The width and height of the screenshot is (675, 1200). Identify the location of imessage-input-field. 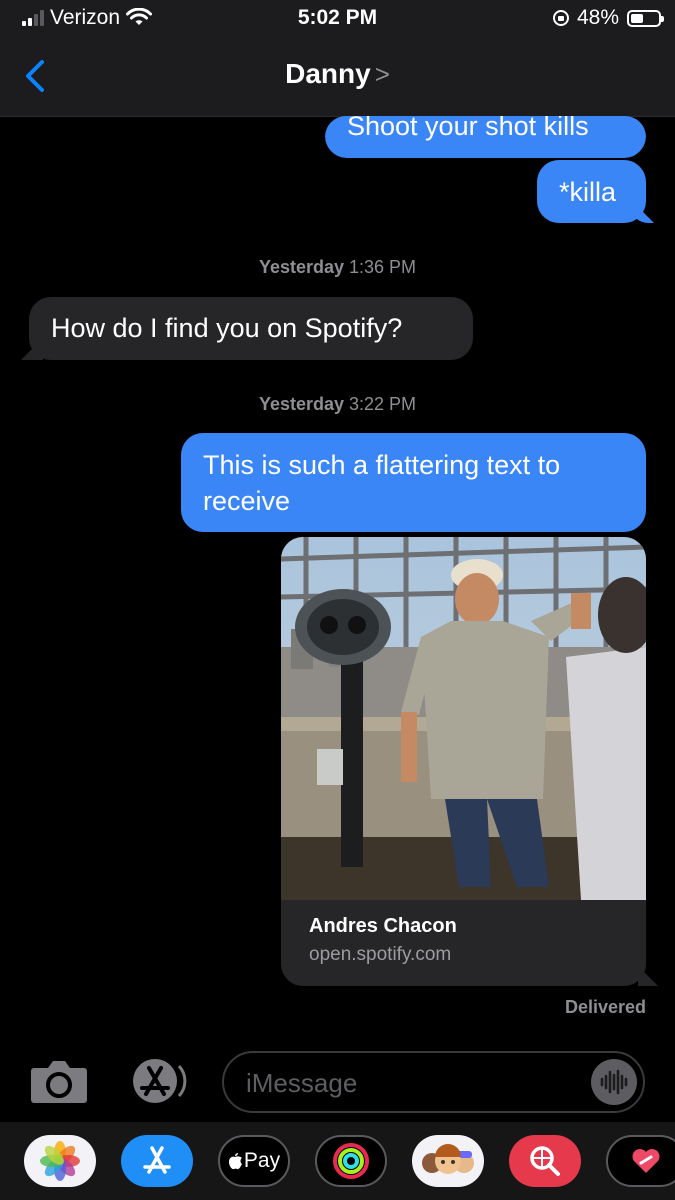
(433, 1082).